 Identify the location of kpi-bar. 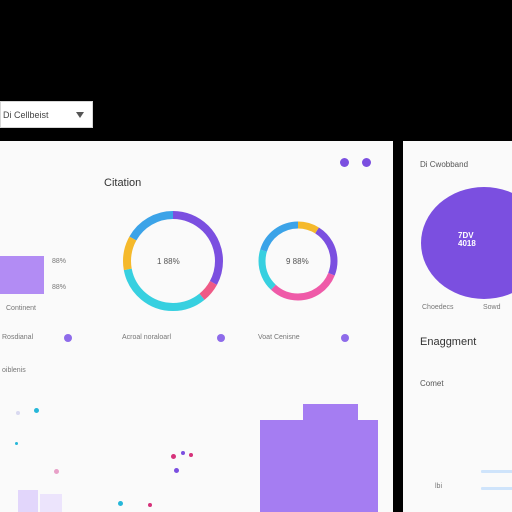
(22, 275).